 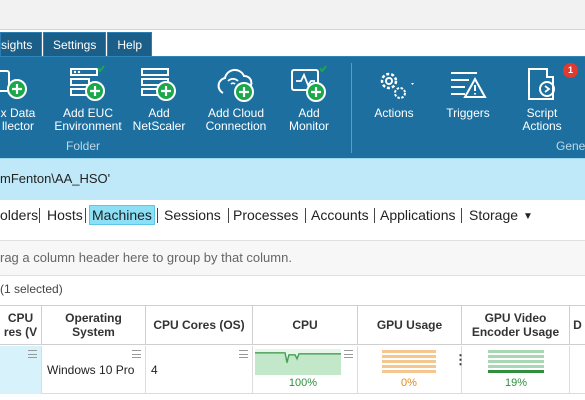 What do you see at coordinates (570, 70) in the screenshot?
I see `notification-badge: 1` at bounding box center [570, 70].